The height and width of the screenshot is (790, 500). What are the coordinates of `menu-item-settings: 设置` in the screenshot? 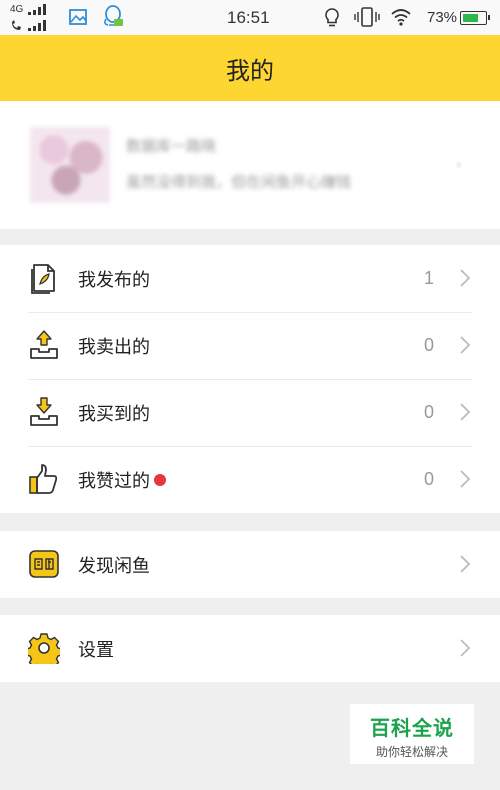 It's located at (250, 648).